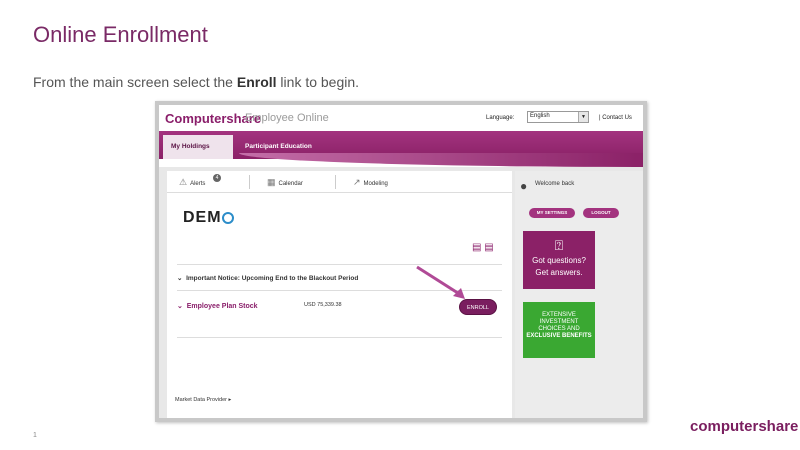 This screenshot has height=450, width=800. Describe the element at coordinates (323, 305) in the screenshot. I see `plan-amount: USD 75,339.38` at that location.